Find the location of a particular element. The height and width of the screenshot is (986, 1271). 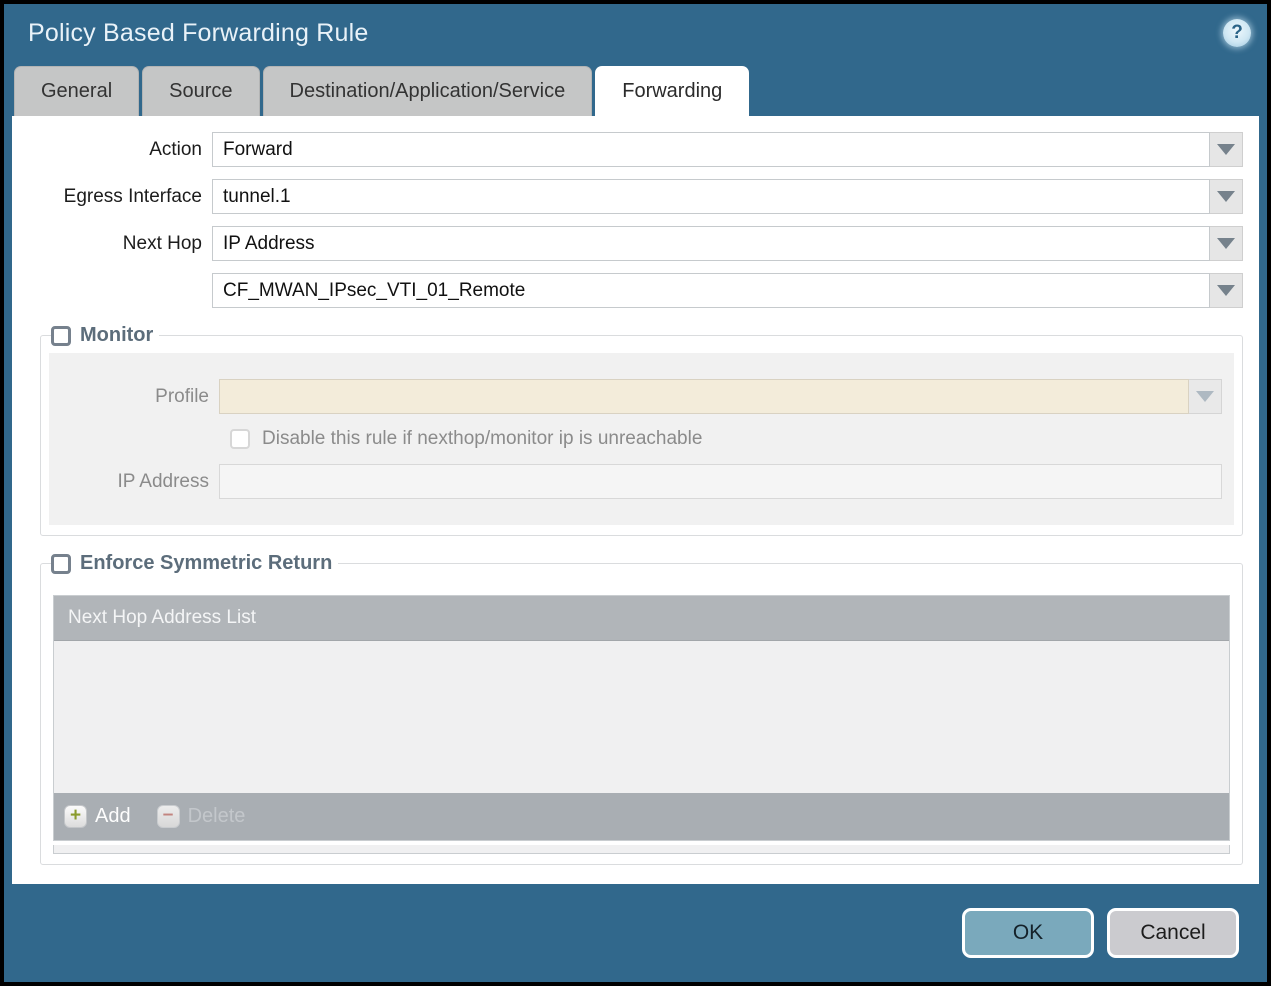

delete-button: – Delete is located at coordinates (201, 816).